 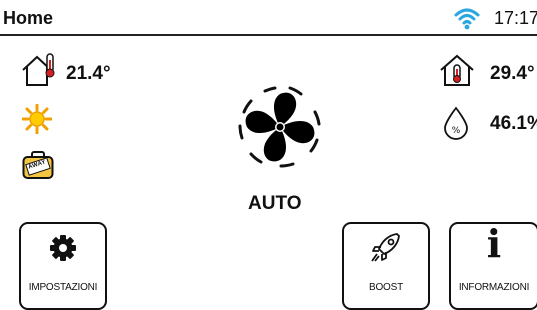 I want to click on boost-button: BOOST, so click(x=386, y=266).